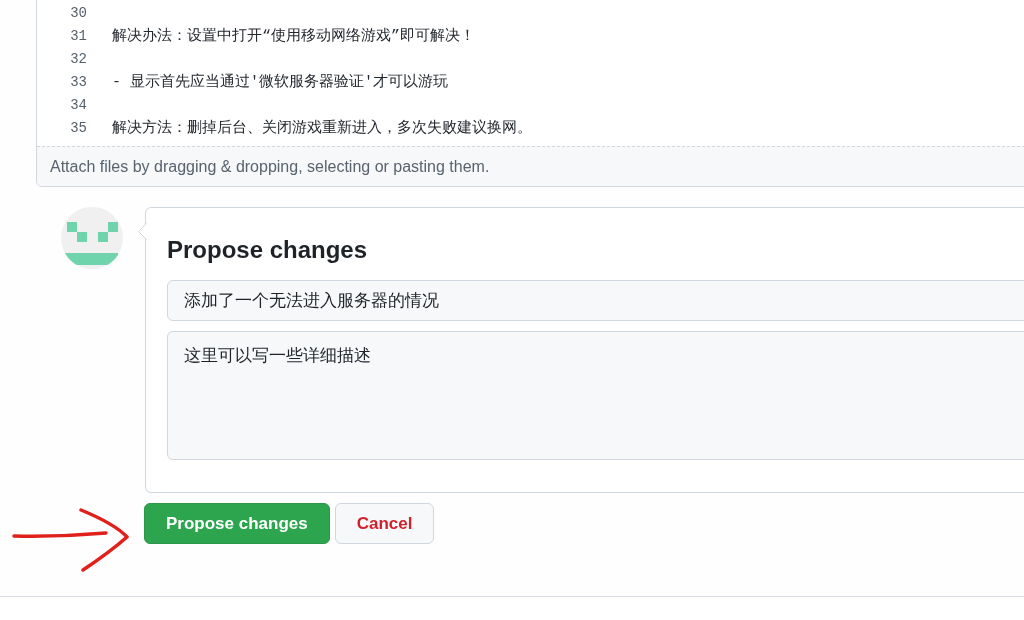 The image size is (1024, 620). I want to click on line-number: 32, so click(78, 58).